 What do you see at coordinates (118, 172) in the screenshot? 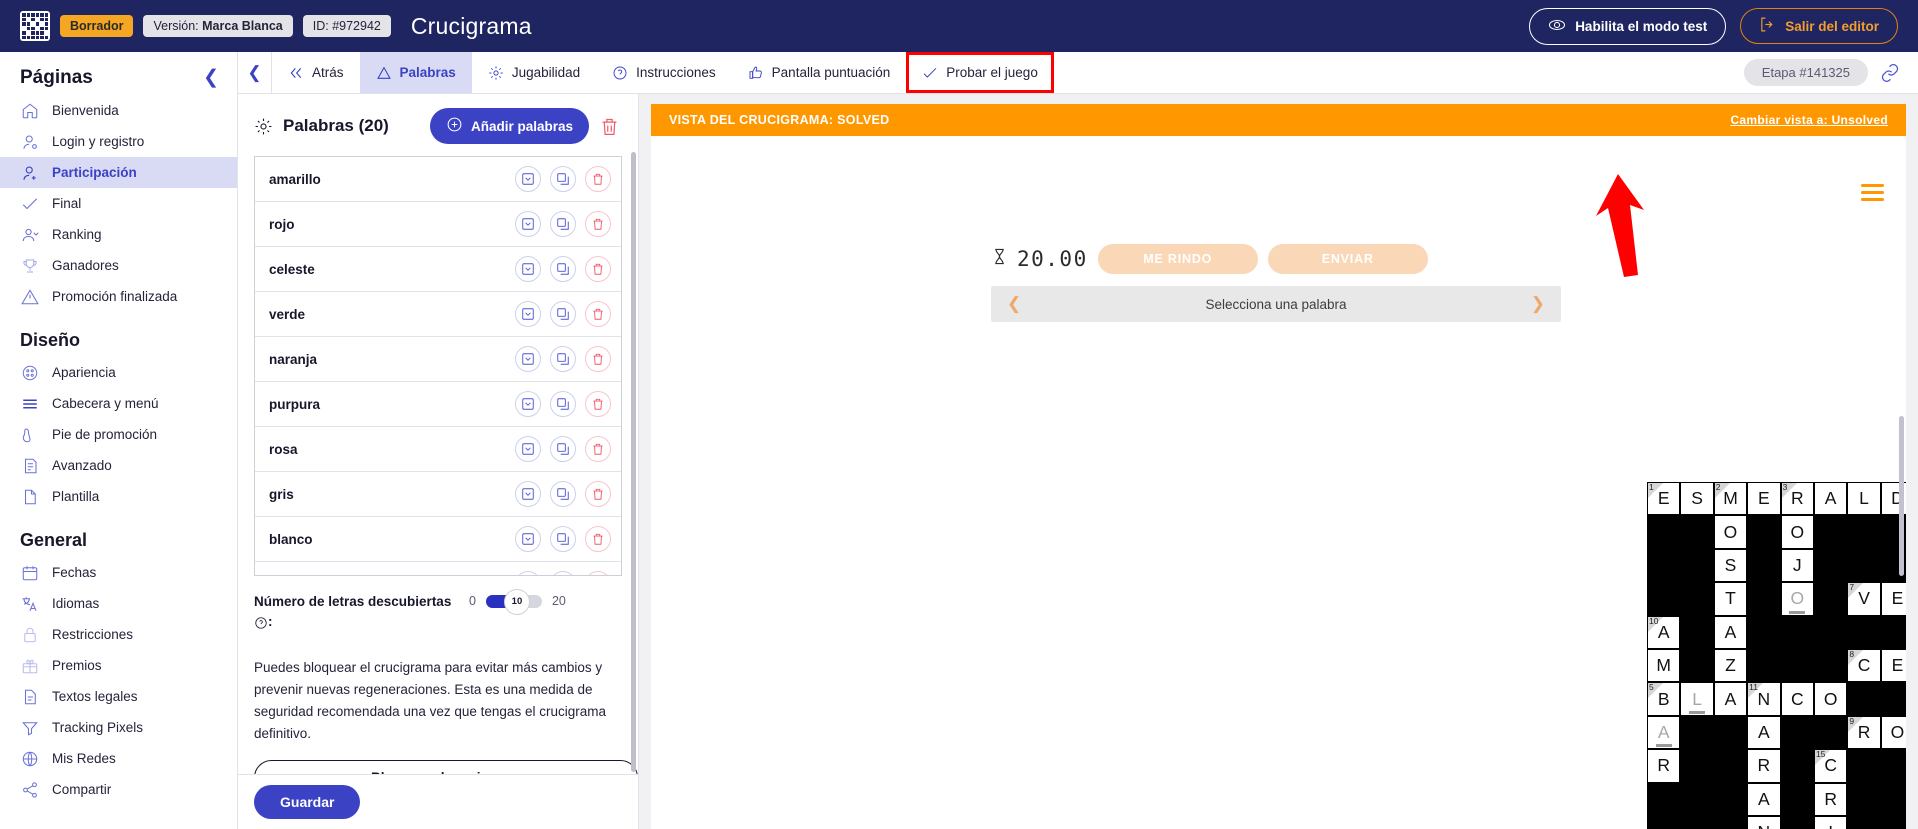
I see `sidebar-item-participacion: Participación` at bounding box center [118, 172].